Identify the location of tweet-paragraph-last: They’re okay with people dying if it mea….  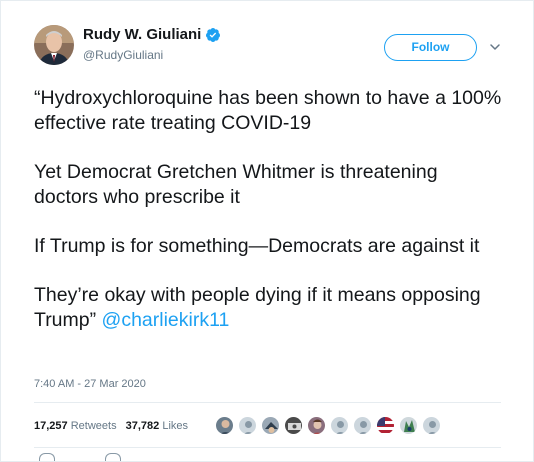
(269, 308).